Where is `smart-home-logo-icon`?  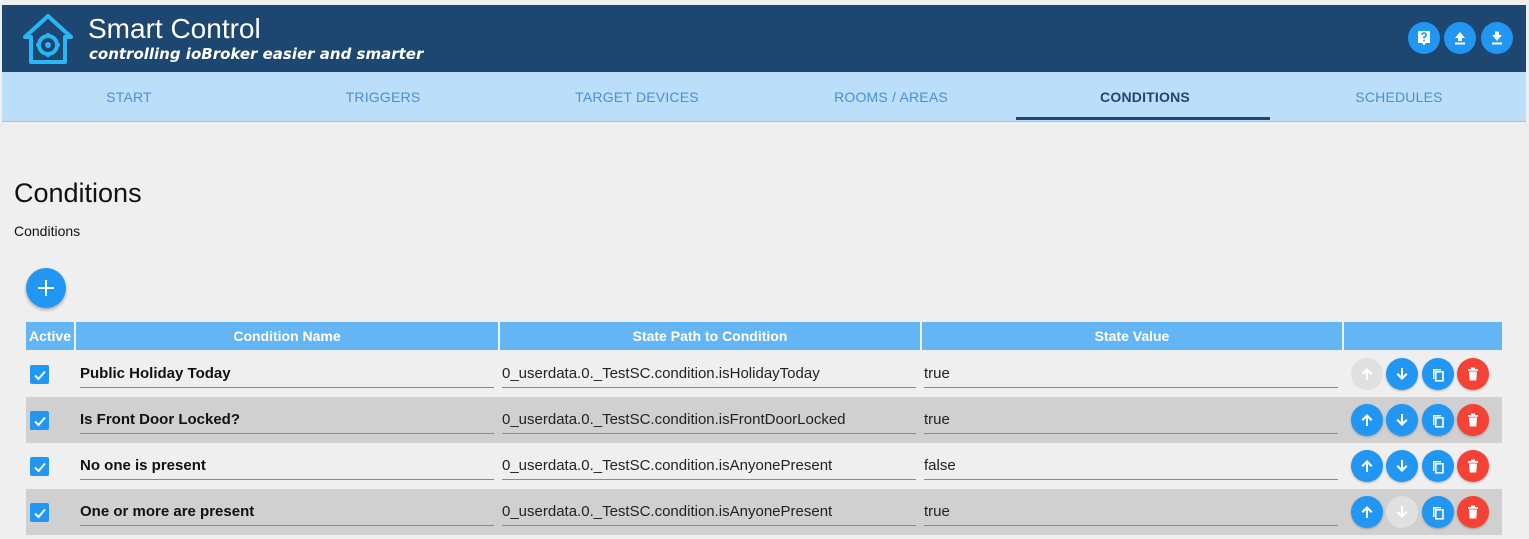
smart-home-logo-icon is located at coordinates (48, 39).